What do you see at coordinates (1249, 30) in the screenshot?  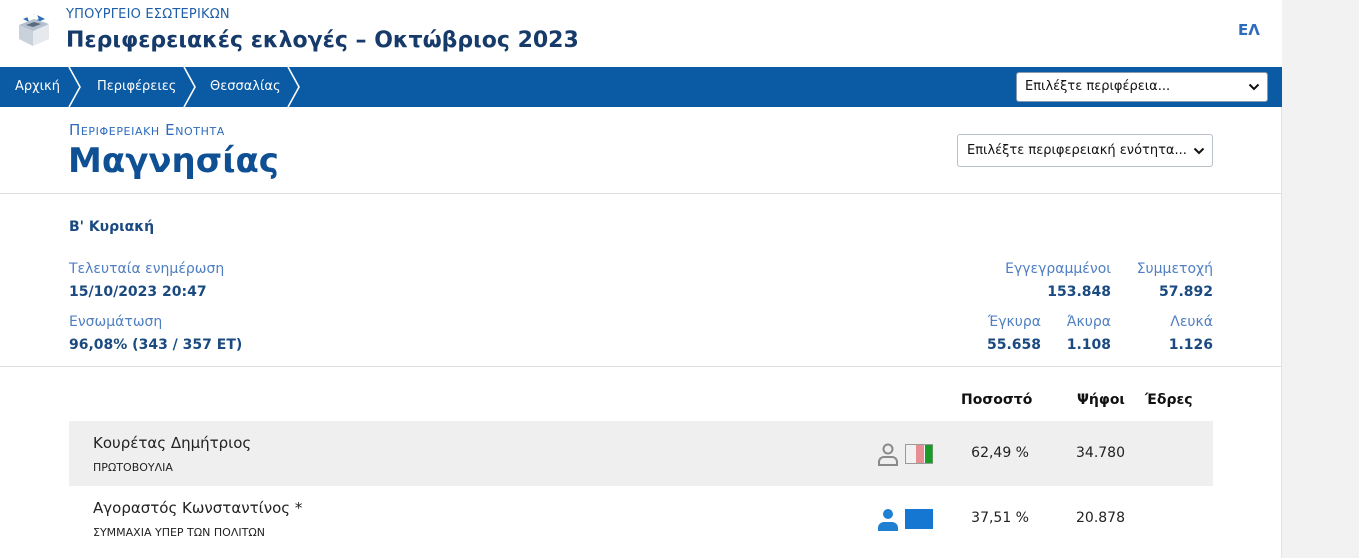 I see `language-switch: ΕΛ` at bounding box center [1249, 30].